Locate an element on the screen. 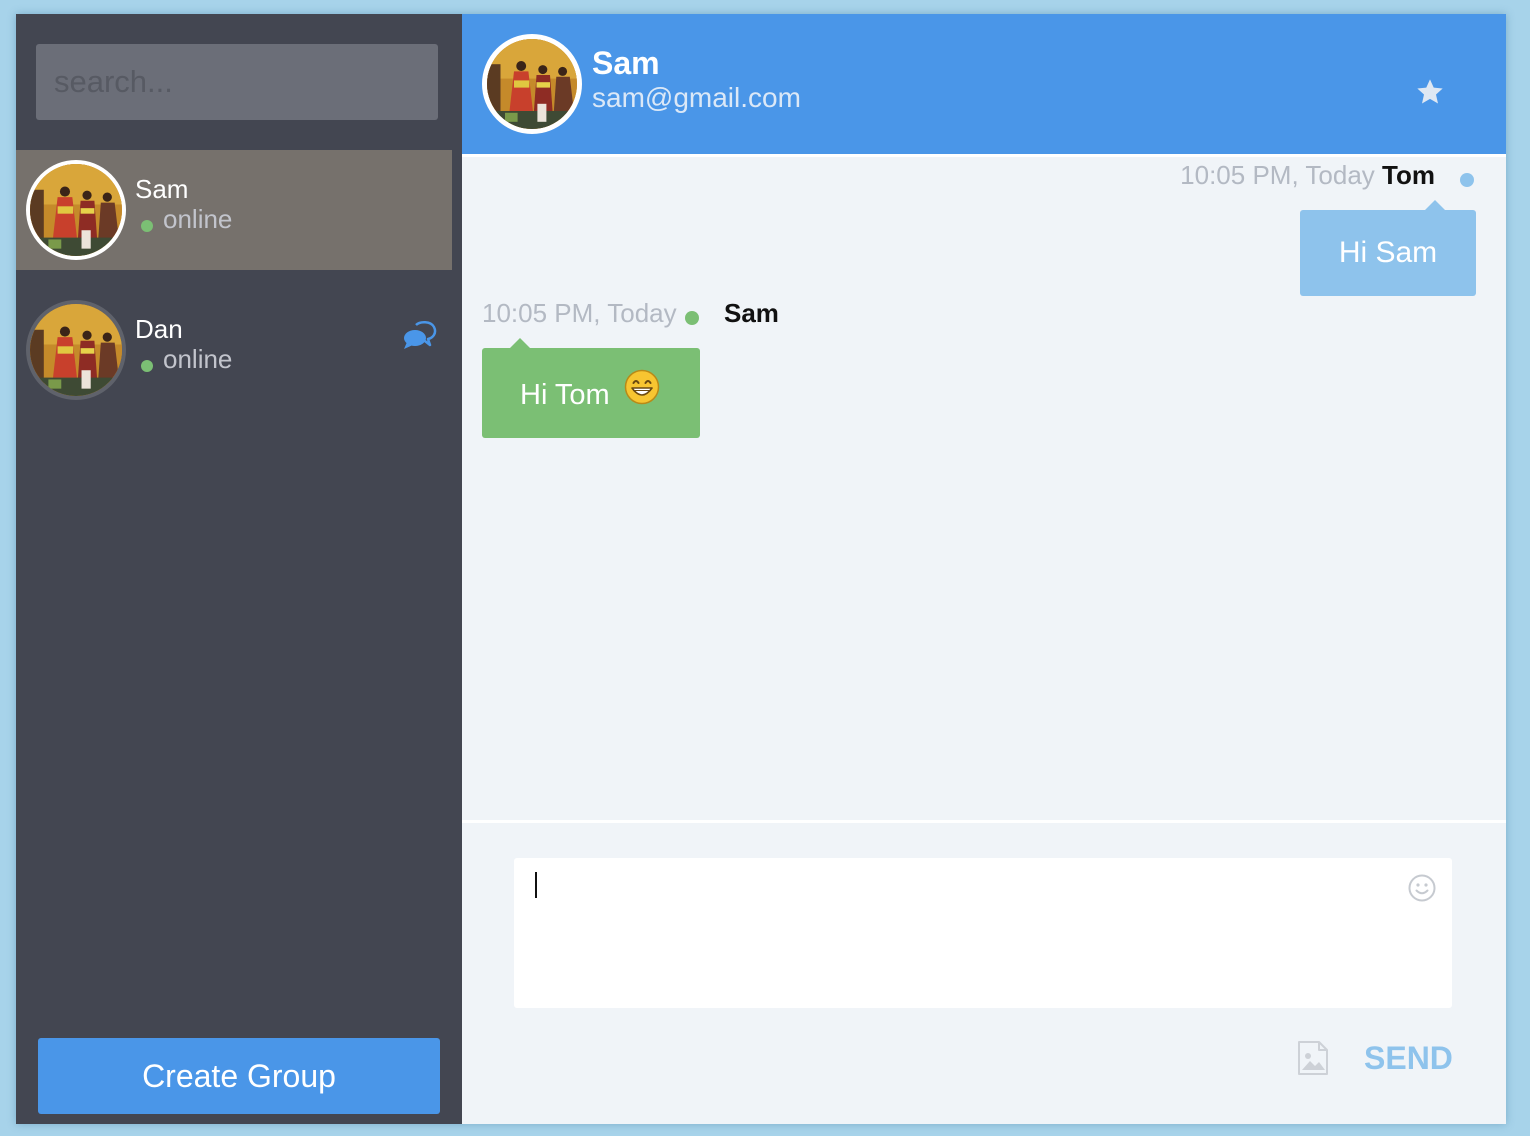 Image resolution: width=1530 pixels, height=1136 pixels. chat-contact-name: Sam is located at coordinates (626, 63).